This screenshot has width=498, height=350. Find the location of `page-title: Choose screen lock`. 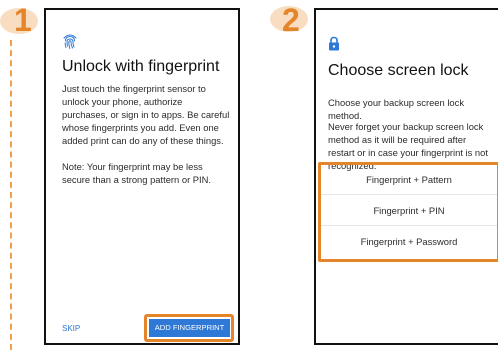

page-title: Choose screen lock is located at coordinates (398, 70).